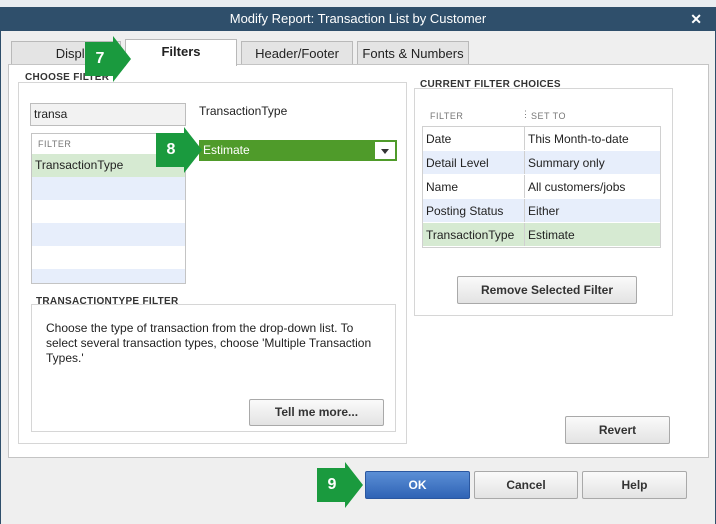 The image size is (716, 524). Describe the element at coordinates (617, 430) in the screenshot. I see `revert-button: Revert` at that location.